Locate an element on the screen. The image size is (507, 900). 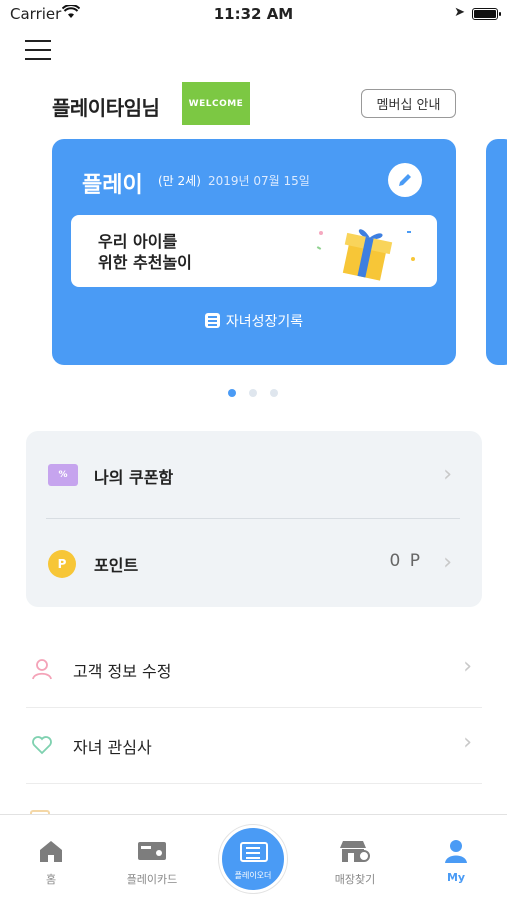
recommended-play-banner: 우리 아이를 위한 추천놀이 is located at coordinates (254, 251).